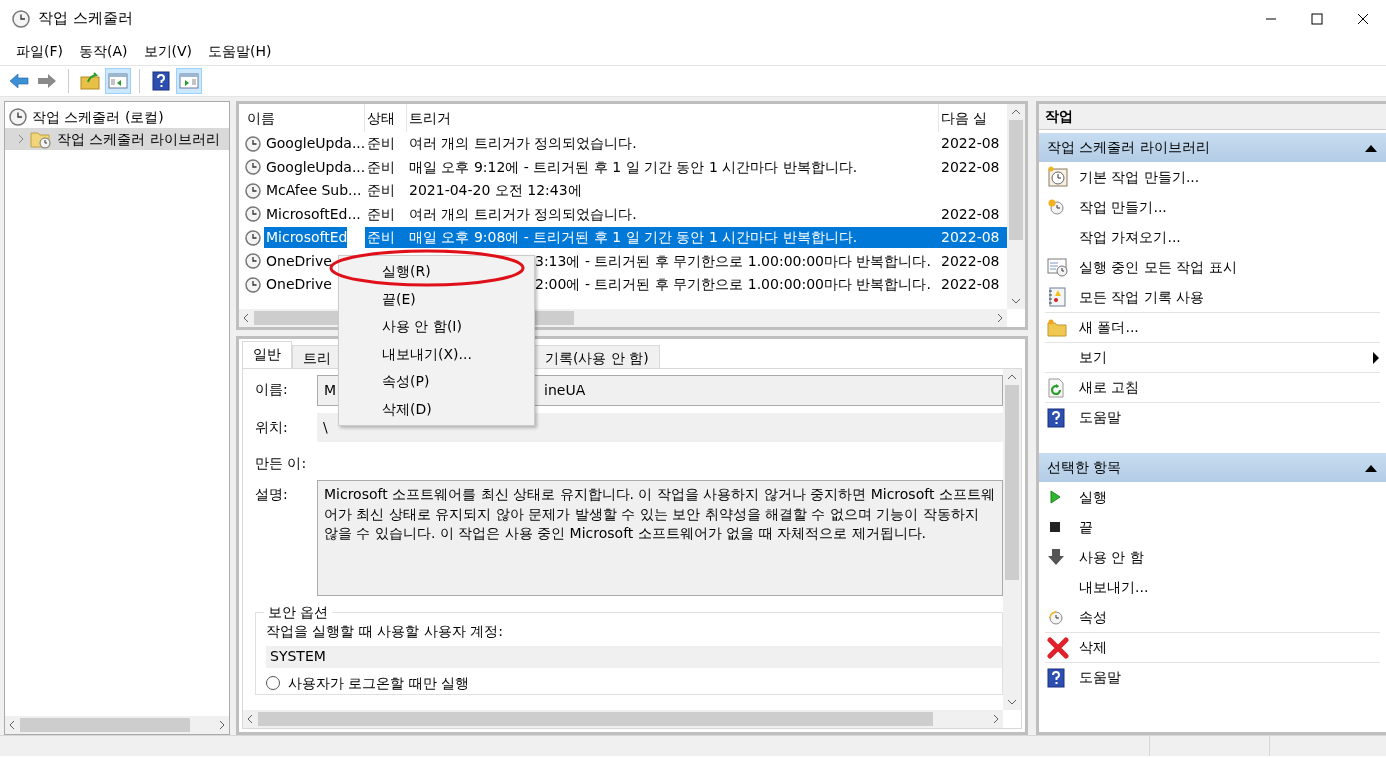  What do you see at coordinates (281, 463) in the screenshot?
I see `field-label: 만든 이:` at bounding box center [281, 463].